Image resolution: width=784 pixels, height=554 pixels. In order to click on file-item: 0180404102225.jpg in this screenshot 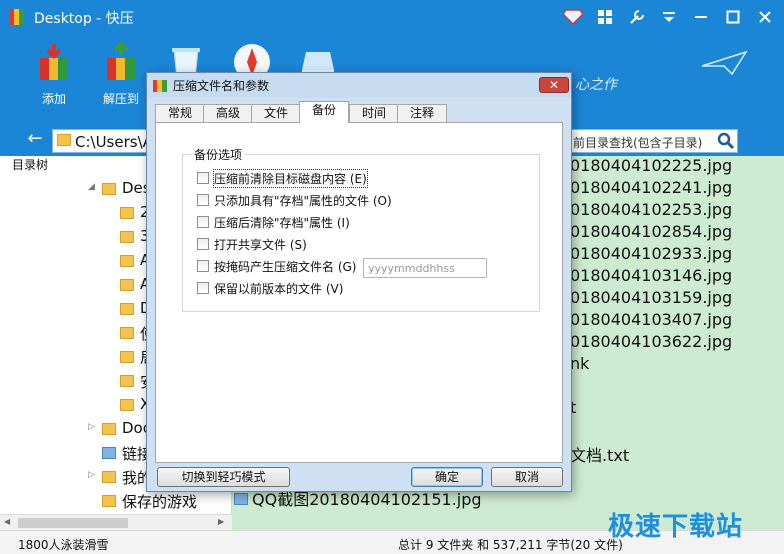, I will do `click(651, 165)`.